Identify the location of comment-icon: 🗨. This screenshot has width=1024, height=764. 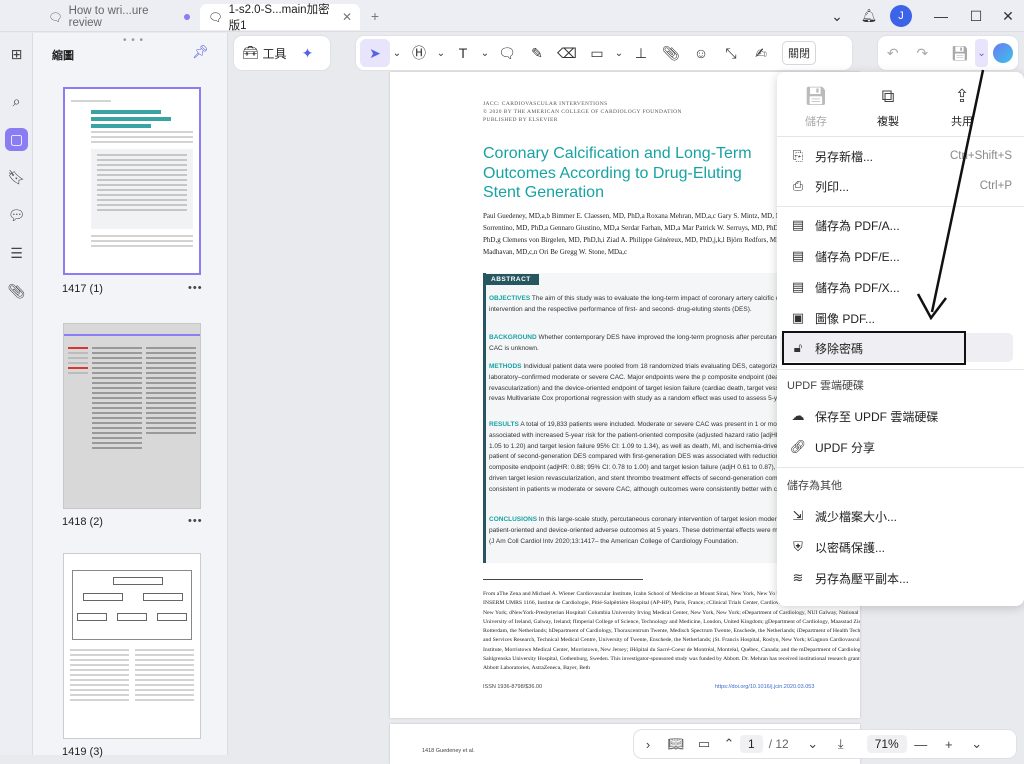
(507, 53).